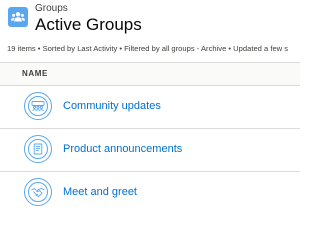 The height and width of the screenshot is (240, 320). I want to click on group-people-icon, so click(38, 106).